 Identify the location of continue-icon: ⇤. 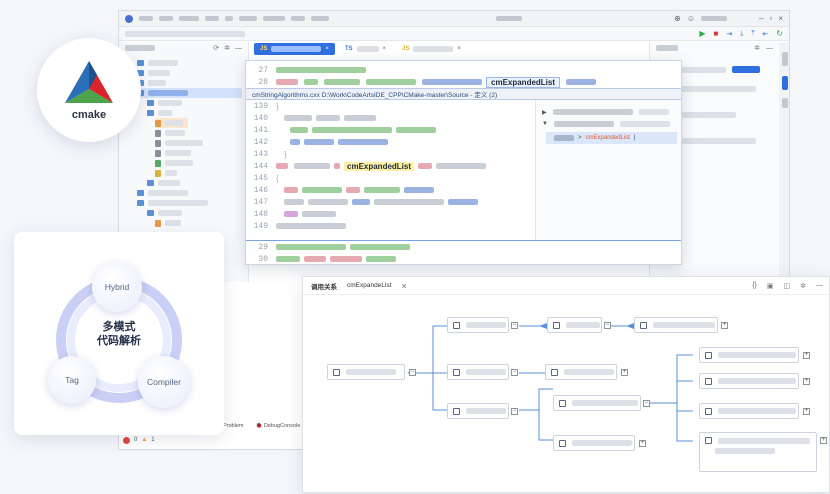
(765, 34).